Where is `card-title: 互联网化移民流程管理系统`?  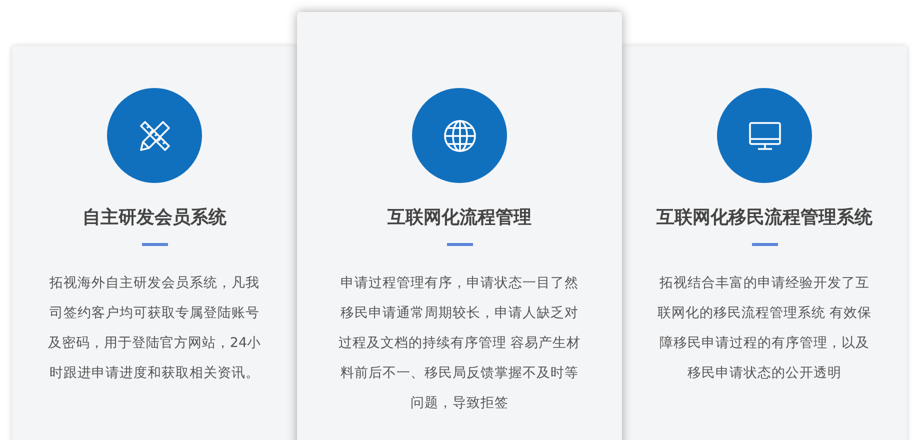 card-title: 互联网化移民流程管理系统 is located at coordinates (764, 217).